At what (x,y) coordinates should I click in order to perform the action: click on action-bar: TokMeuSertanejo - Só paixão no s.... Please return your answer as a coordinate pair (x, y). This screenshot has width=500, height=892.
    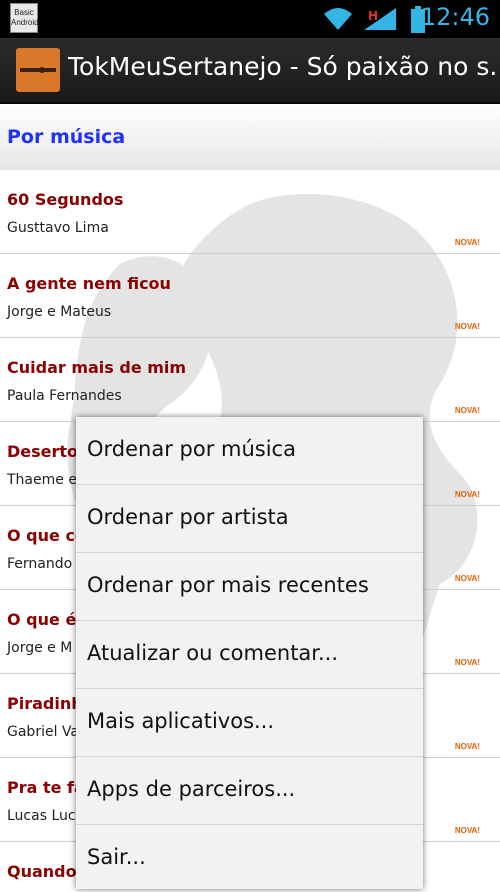
    Looking at the image, I should click on (250, 71).